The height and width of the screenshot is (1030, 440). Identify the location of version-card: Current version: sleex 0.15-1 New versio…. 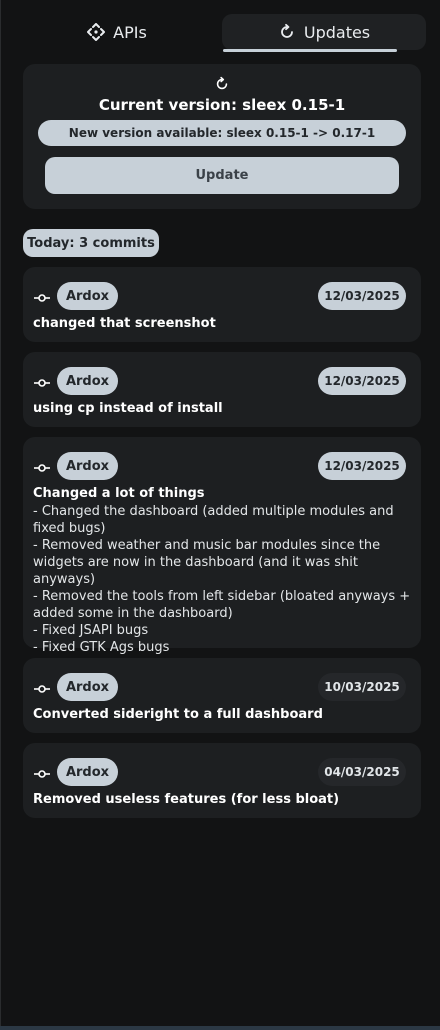
(222, 136).